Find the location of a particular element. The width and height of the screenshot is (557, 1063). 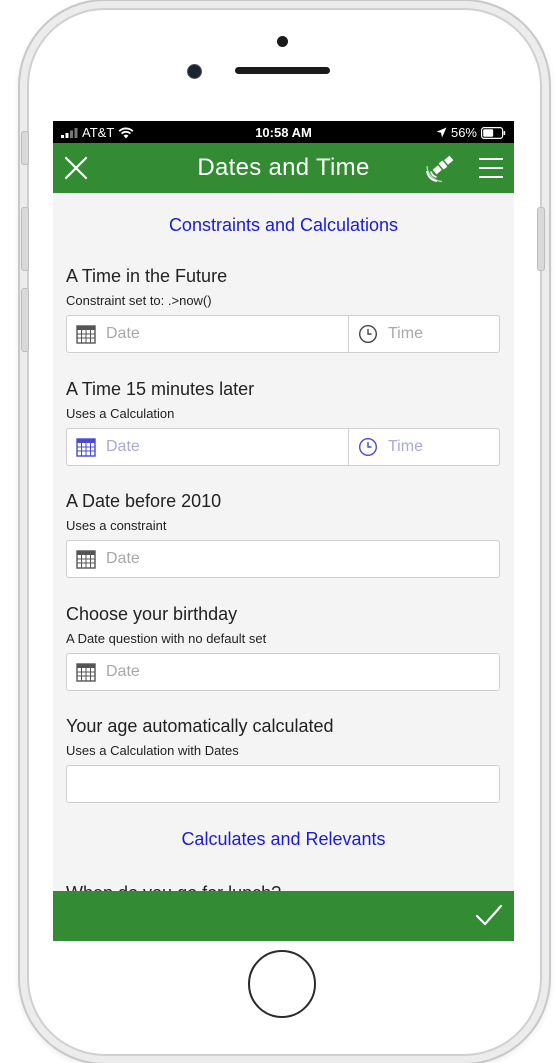

datetime-field-calculated: Date Time is located at coordinates (283, 447).